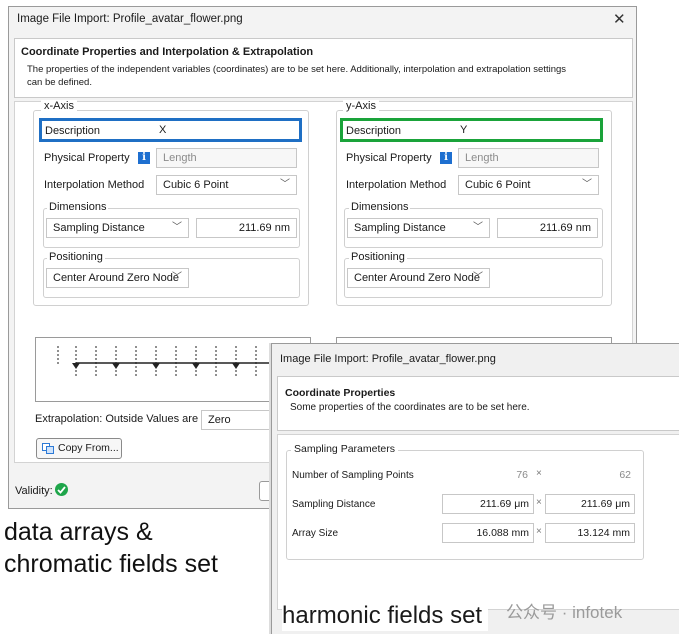 The height and width of the screenshot is (634, 679). I want to click on x-interpolation-label: Interpolation Method, so click(94, 185).